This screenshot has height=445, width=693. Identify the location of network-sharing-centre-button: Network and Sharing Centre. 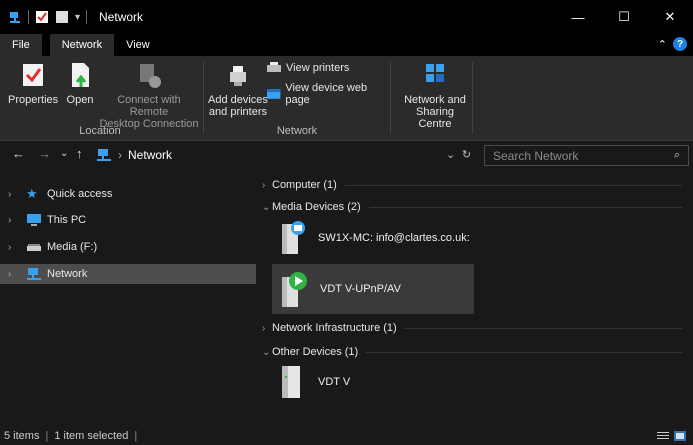
(435, 95).